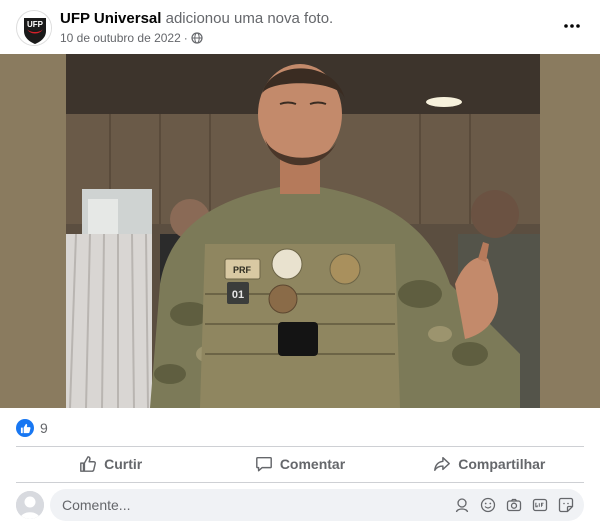 This screenshot has height=528, width=600. Describe the element at coordinates (252, 505) in the screenshot. I see `comment-input` at that location.